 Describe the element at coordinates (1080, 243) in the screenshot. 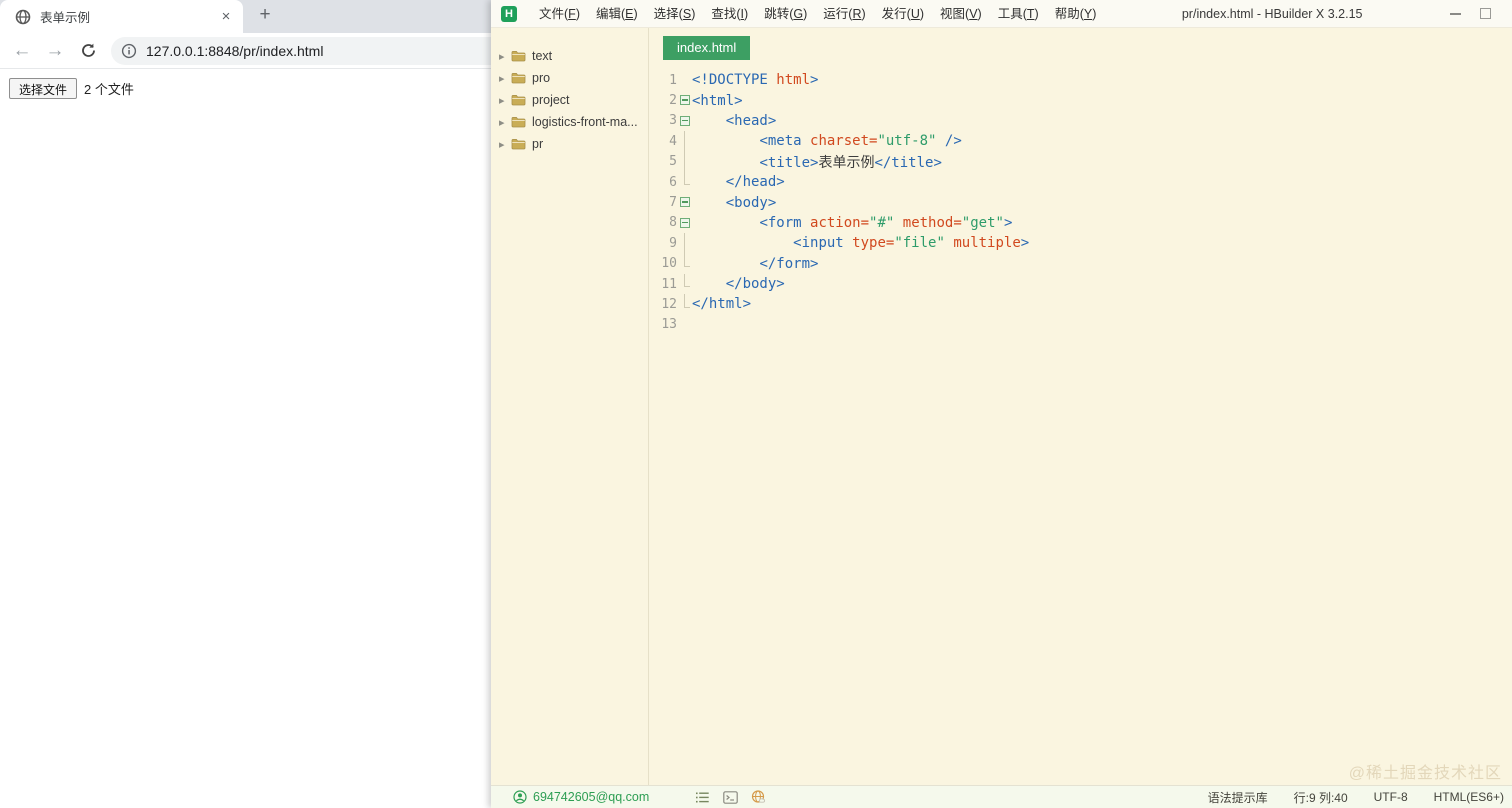

I see `code-line-9: 9 <input type="file" multiple>` at that location.